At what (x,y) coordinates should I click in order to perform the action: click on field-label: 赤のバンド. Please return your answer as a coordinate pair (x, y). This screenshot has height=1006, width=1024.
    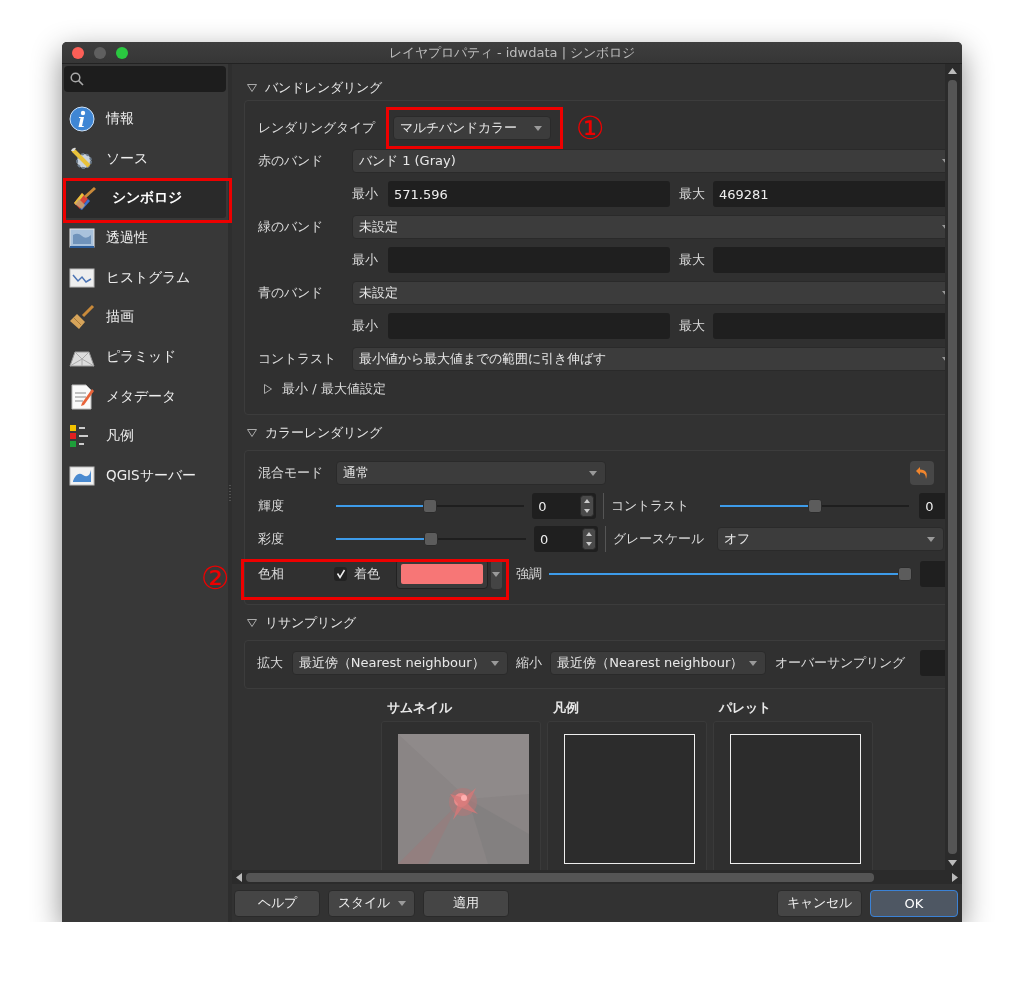
    Looking at the image, I should click on (291, 161).